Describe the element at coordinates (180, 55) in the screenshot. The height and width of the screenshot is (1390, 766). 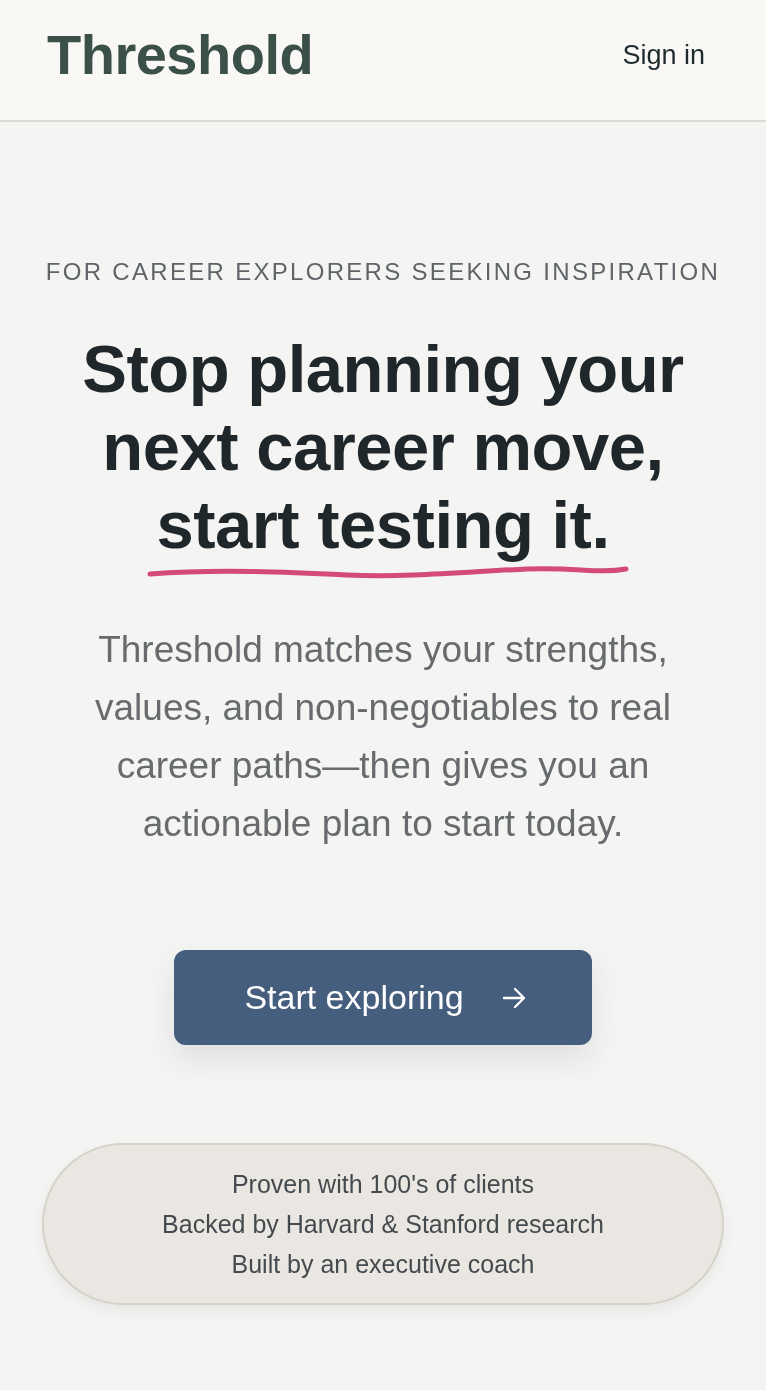
I see `logo: Threshold` at that location.